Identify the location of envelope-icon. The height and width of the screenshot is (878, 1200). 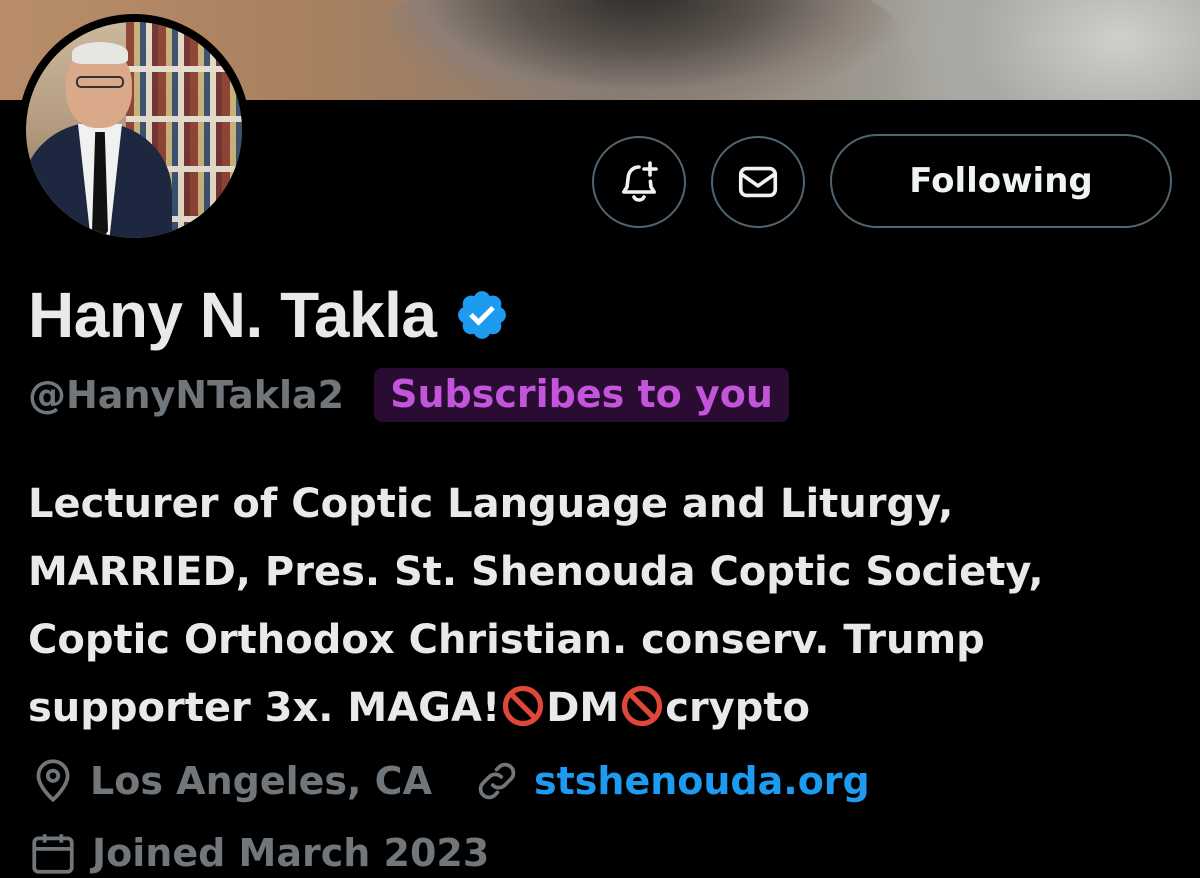
(758, 182).